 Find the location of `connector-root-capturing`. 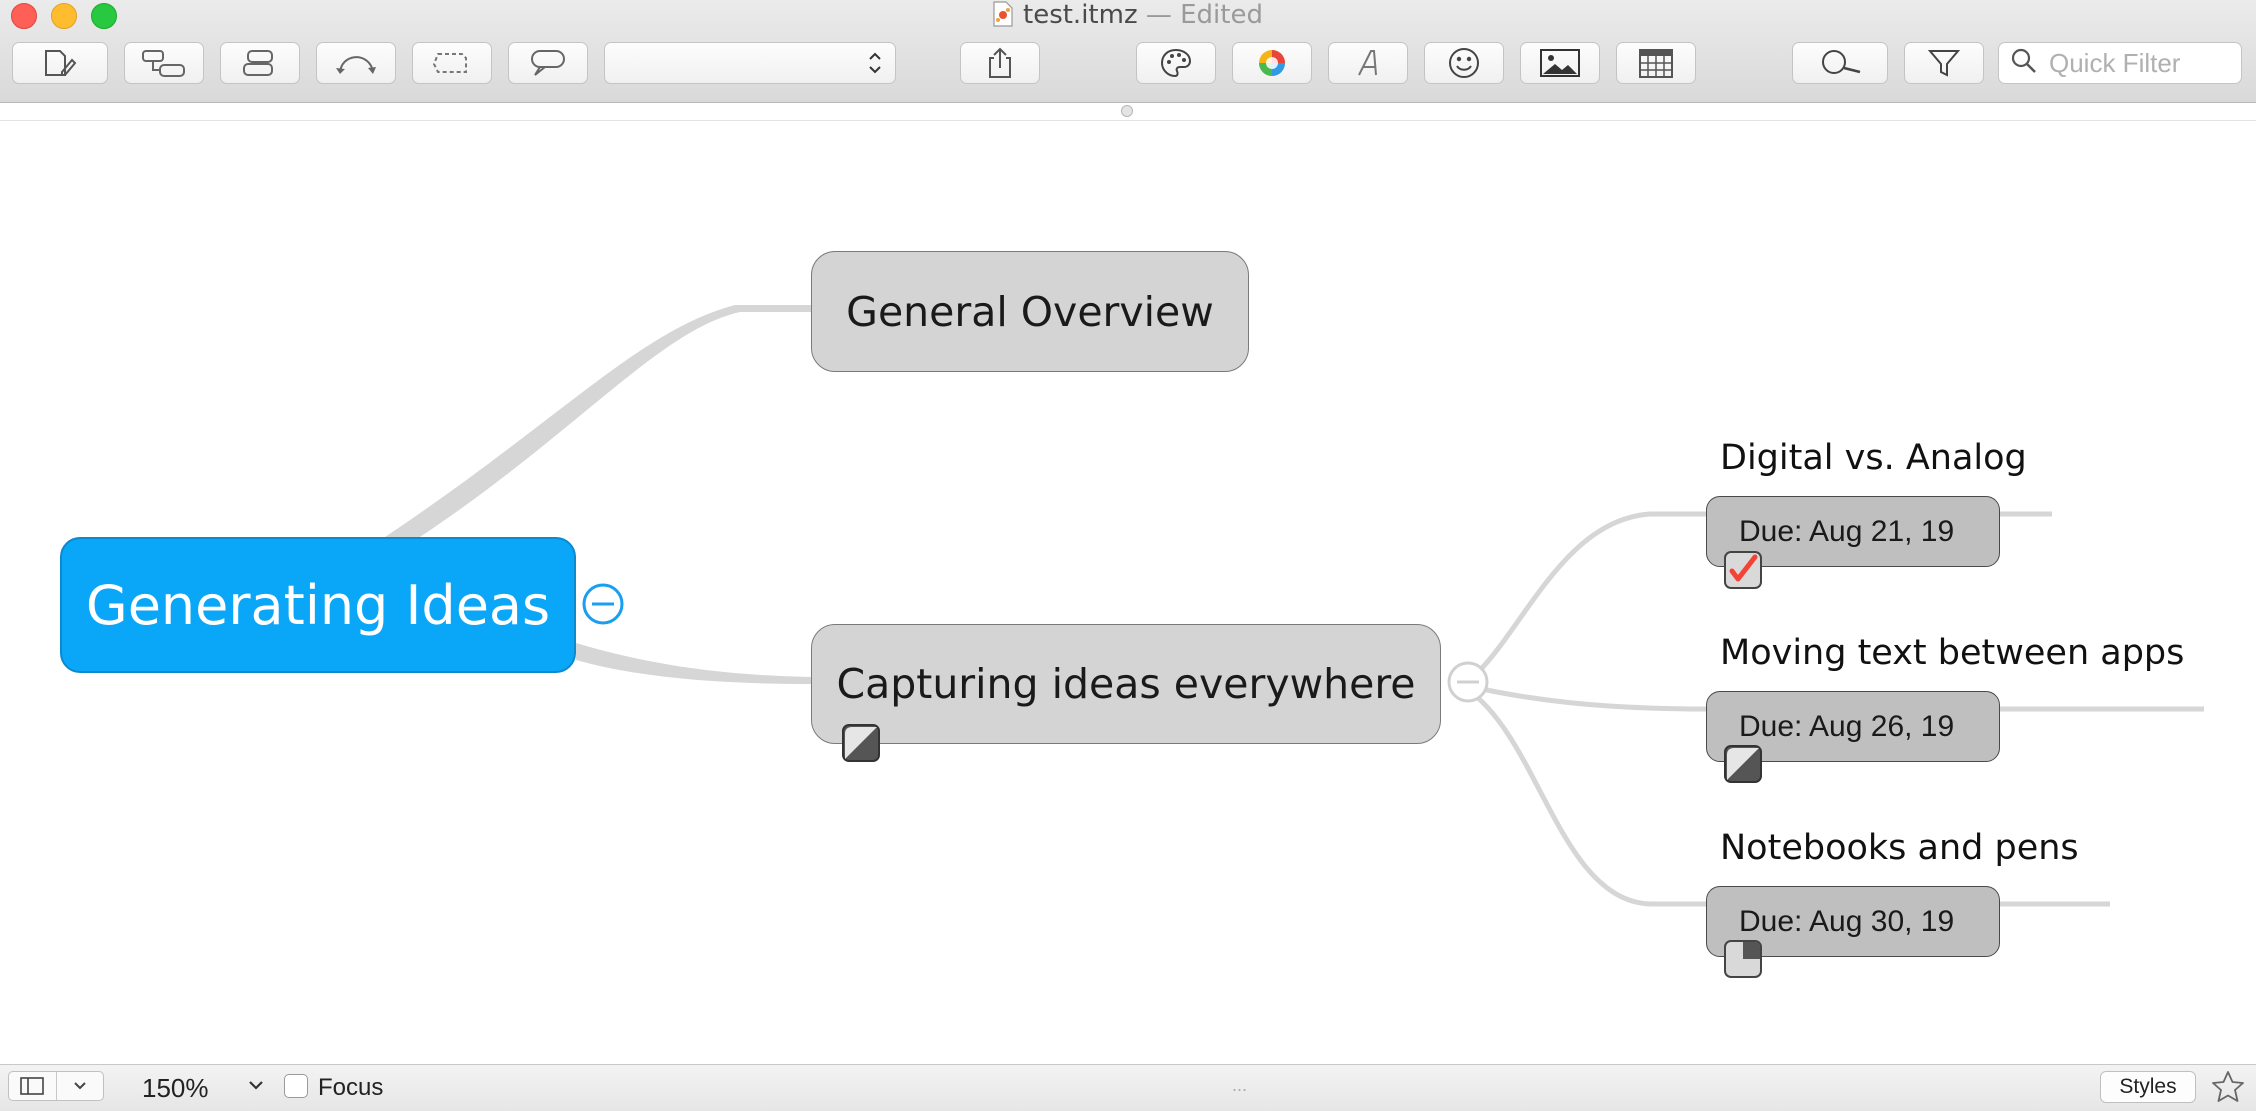

connector-root-capturing is located at coordinates (693, 663).